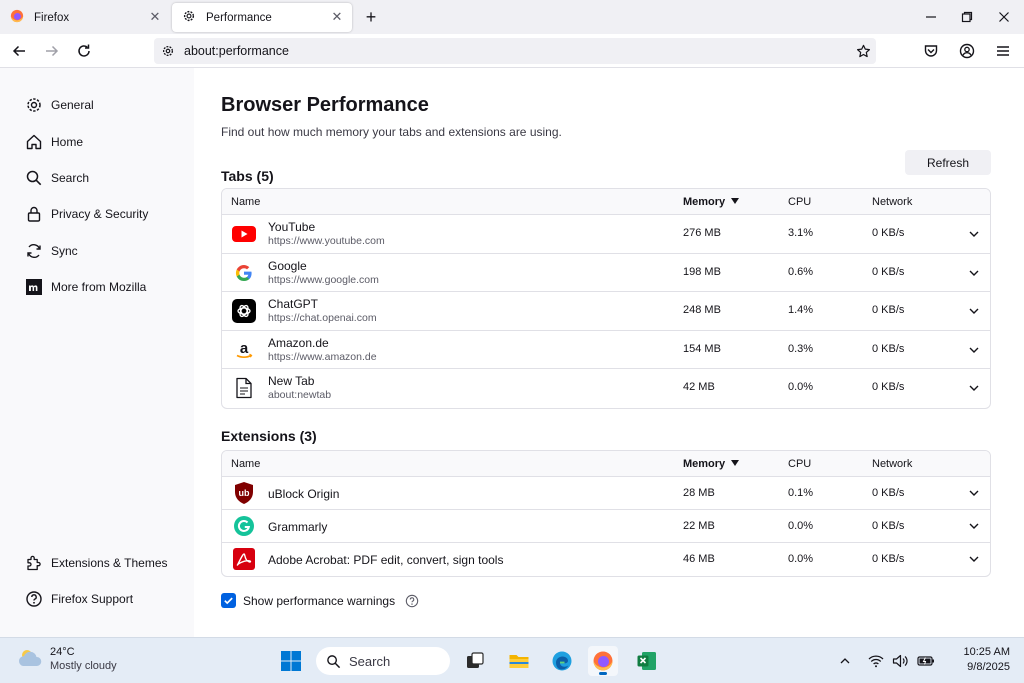 The height and width of the screenshot is (683, 1024). I want to click on row-name: New Tab, so click(291, 381).